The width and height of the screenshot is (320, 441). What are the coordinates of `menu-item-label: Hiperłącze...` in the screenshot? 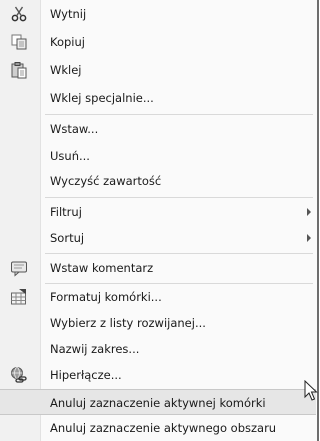 It's located at (86, 375).